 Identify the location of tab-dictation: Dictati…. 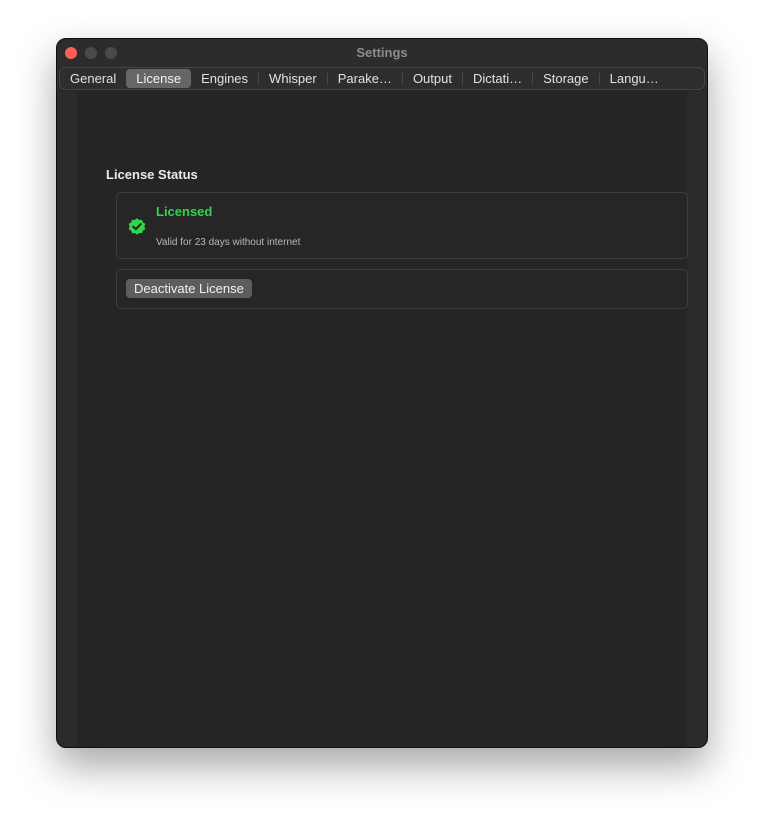
(497, 78).